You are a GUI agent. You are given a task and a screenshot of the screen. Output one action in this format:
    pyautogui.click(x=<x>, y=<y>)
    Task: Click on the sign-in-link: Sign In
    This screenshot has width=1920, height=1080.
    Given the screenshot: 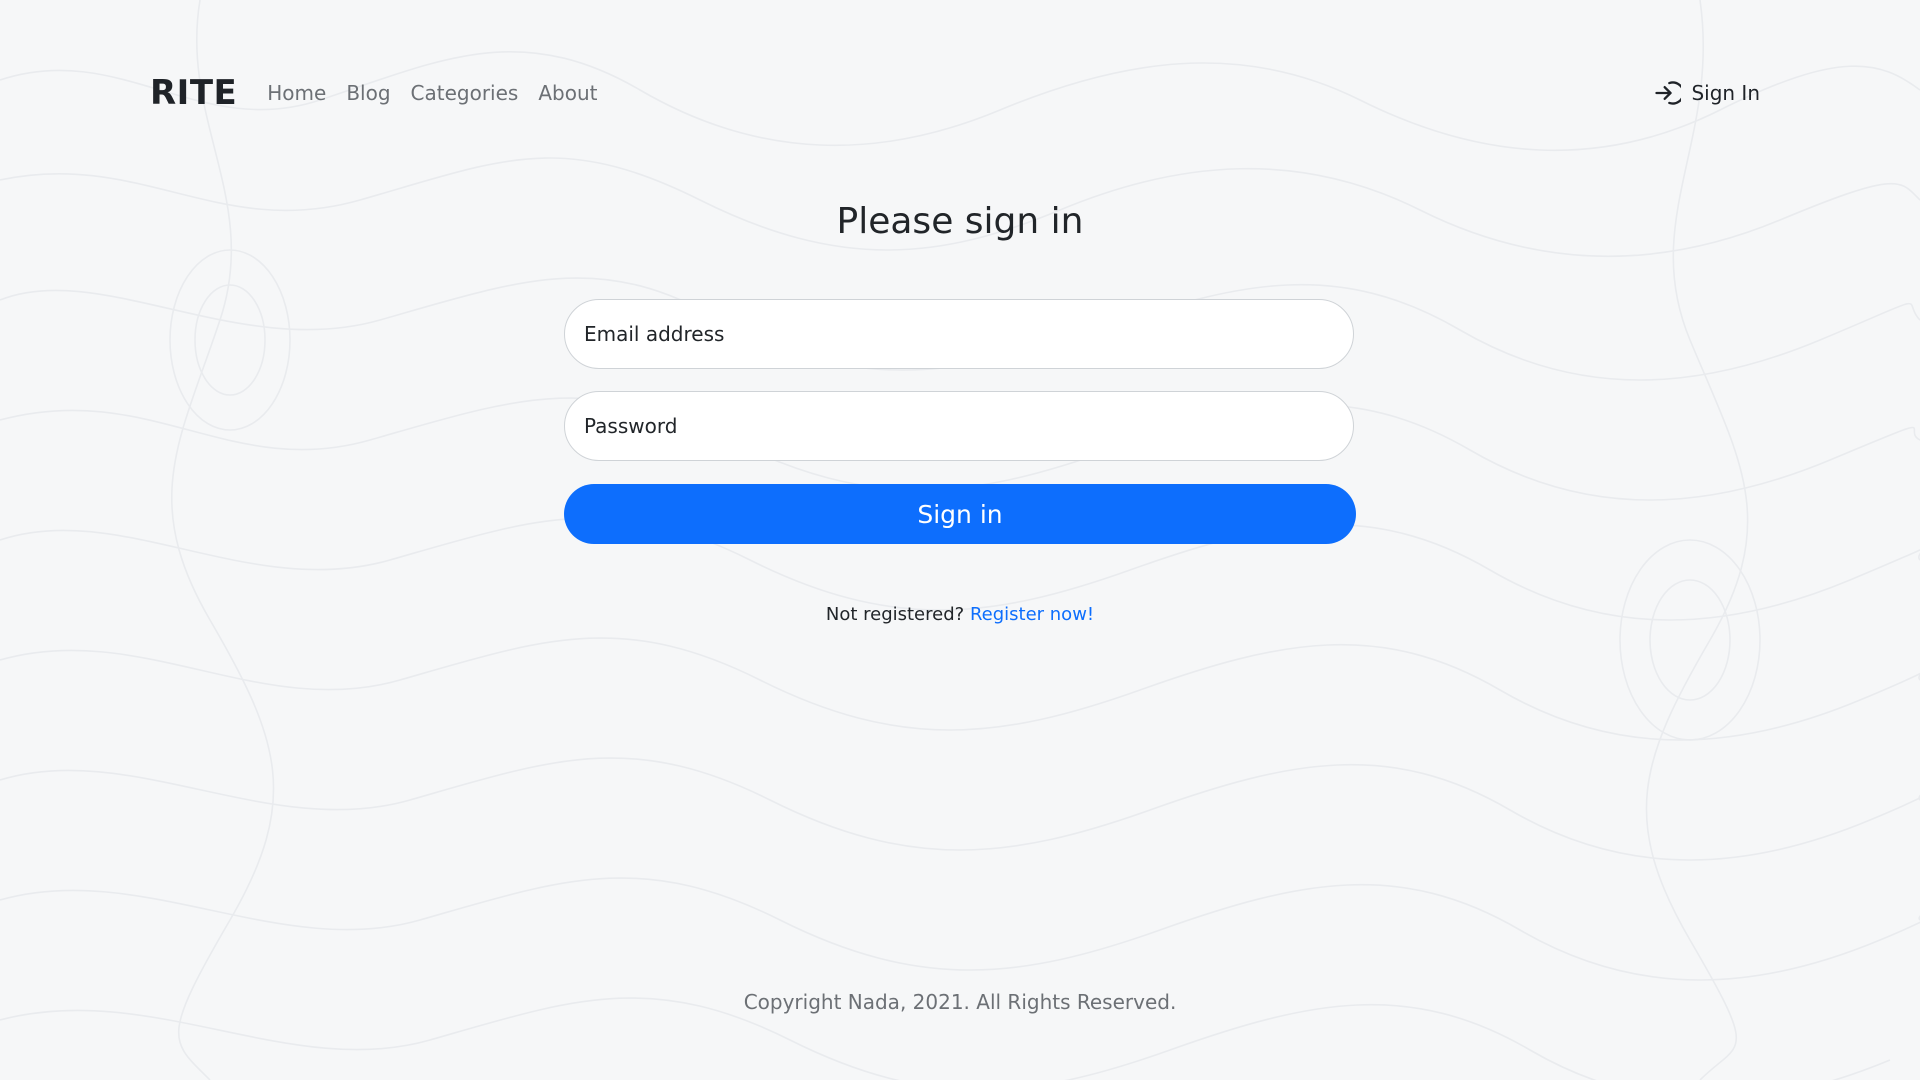 What is the action you would take?
    pyautogui.click(x=1706, y=93)
    